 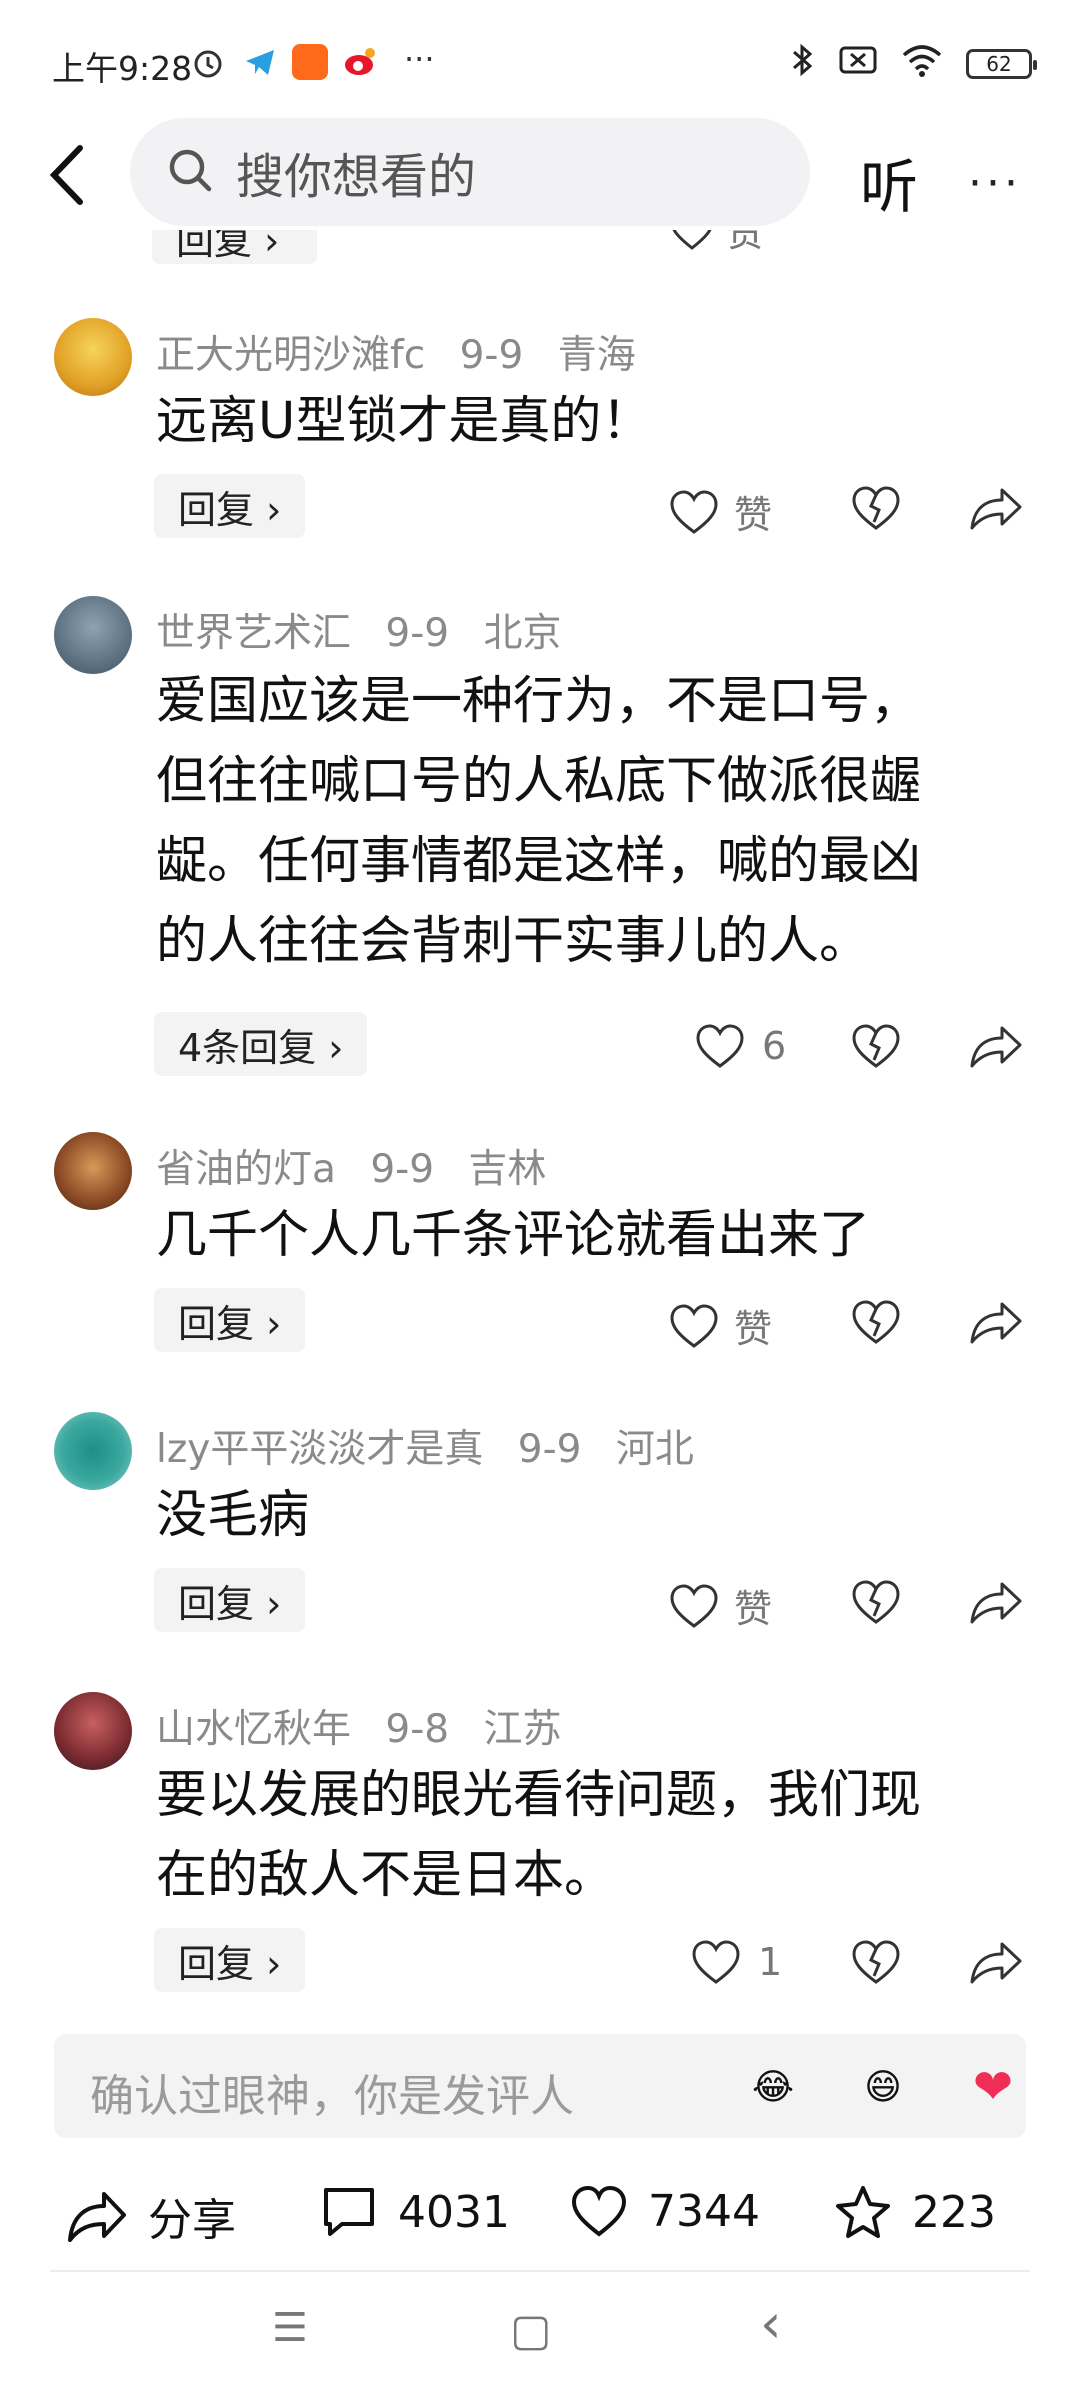 What do you see at coordinates (591, 1836) in the screenshot?
I see `comment-text: 要以发展的眼光看待问题，我们现 在的敌人不是日本。` at bounding box center [591, 1836].